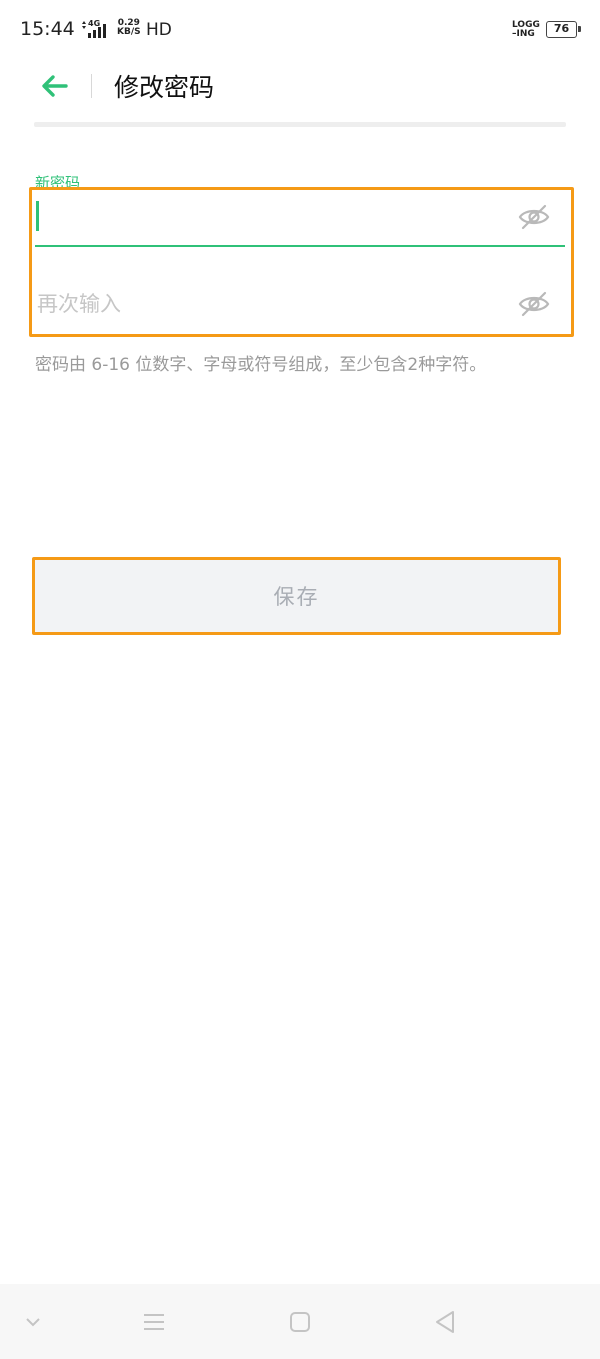 The image size is (600, 1359). Describe the element at coordinates (300, 124) in the screenshot. I see `header-separator` at that location.